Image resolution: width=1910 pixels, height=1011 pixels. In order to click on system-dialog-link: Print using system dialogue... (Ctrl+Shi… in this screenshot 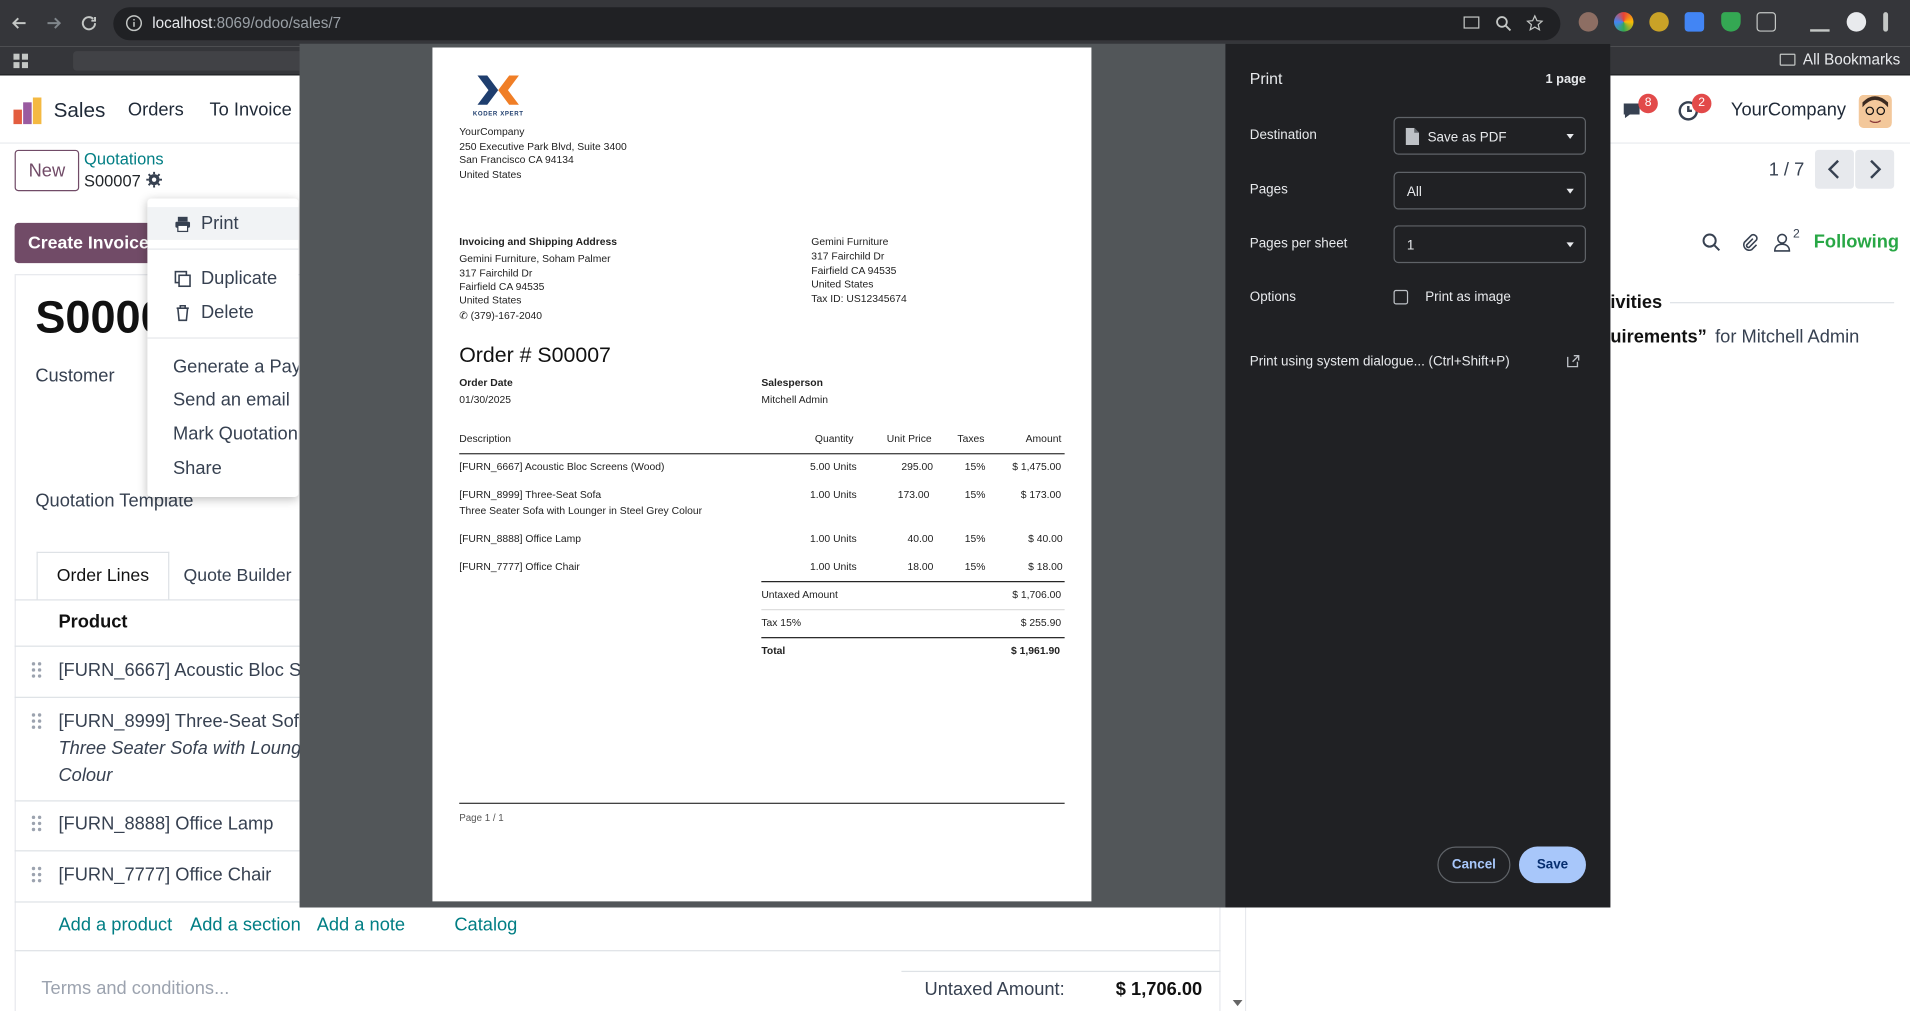, I will do `click(1380, 361)`.